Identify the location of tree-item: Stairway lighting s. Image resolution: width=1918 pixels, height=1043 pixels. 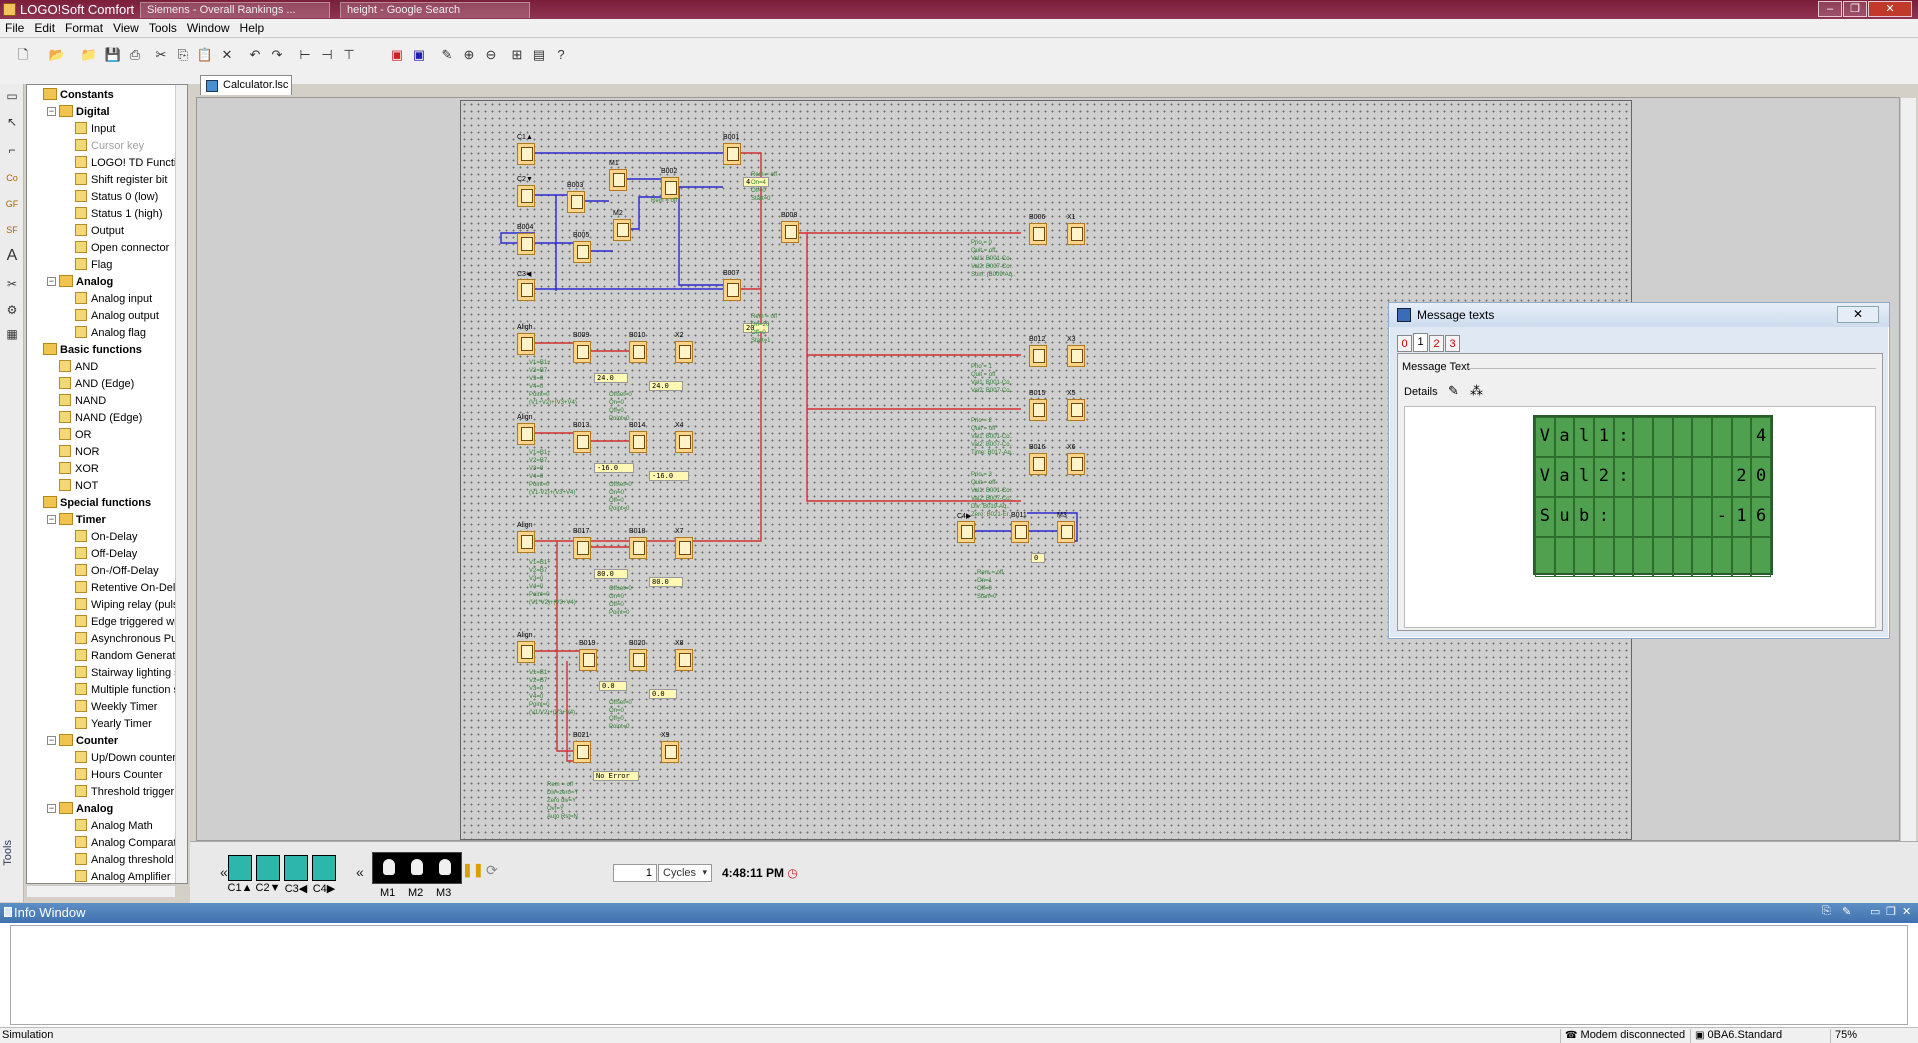
(127, 673).